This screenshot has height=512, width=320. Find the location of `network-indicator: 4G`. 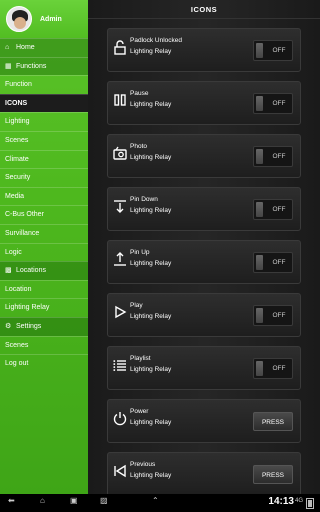

network-indicator: 4G is located at coordinates (298, 501).